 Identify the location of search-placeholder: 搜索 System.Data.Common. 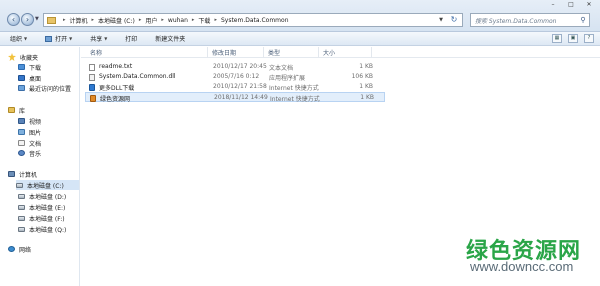
(516, 21).